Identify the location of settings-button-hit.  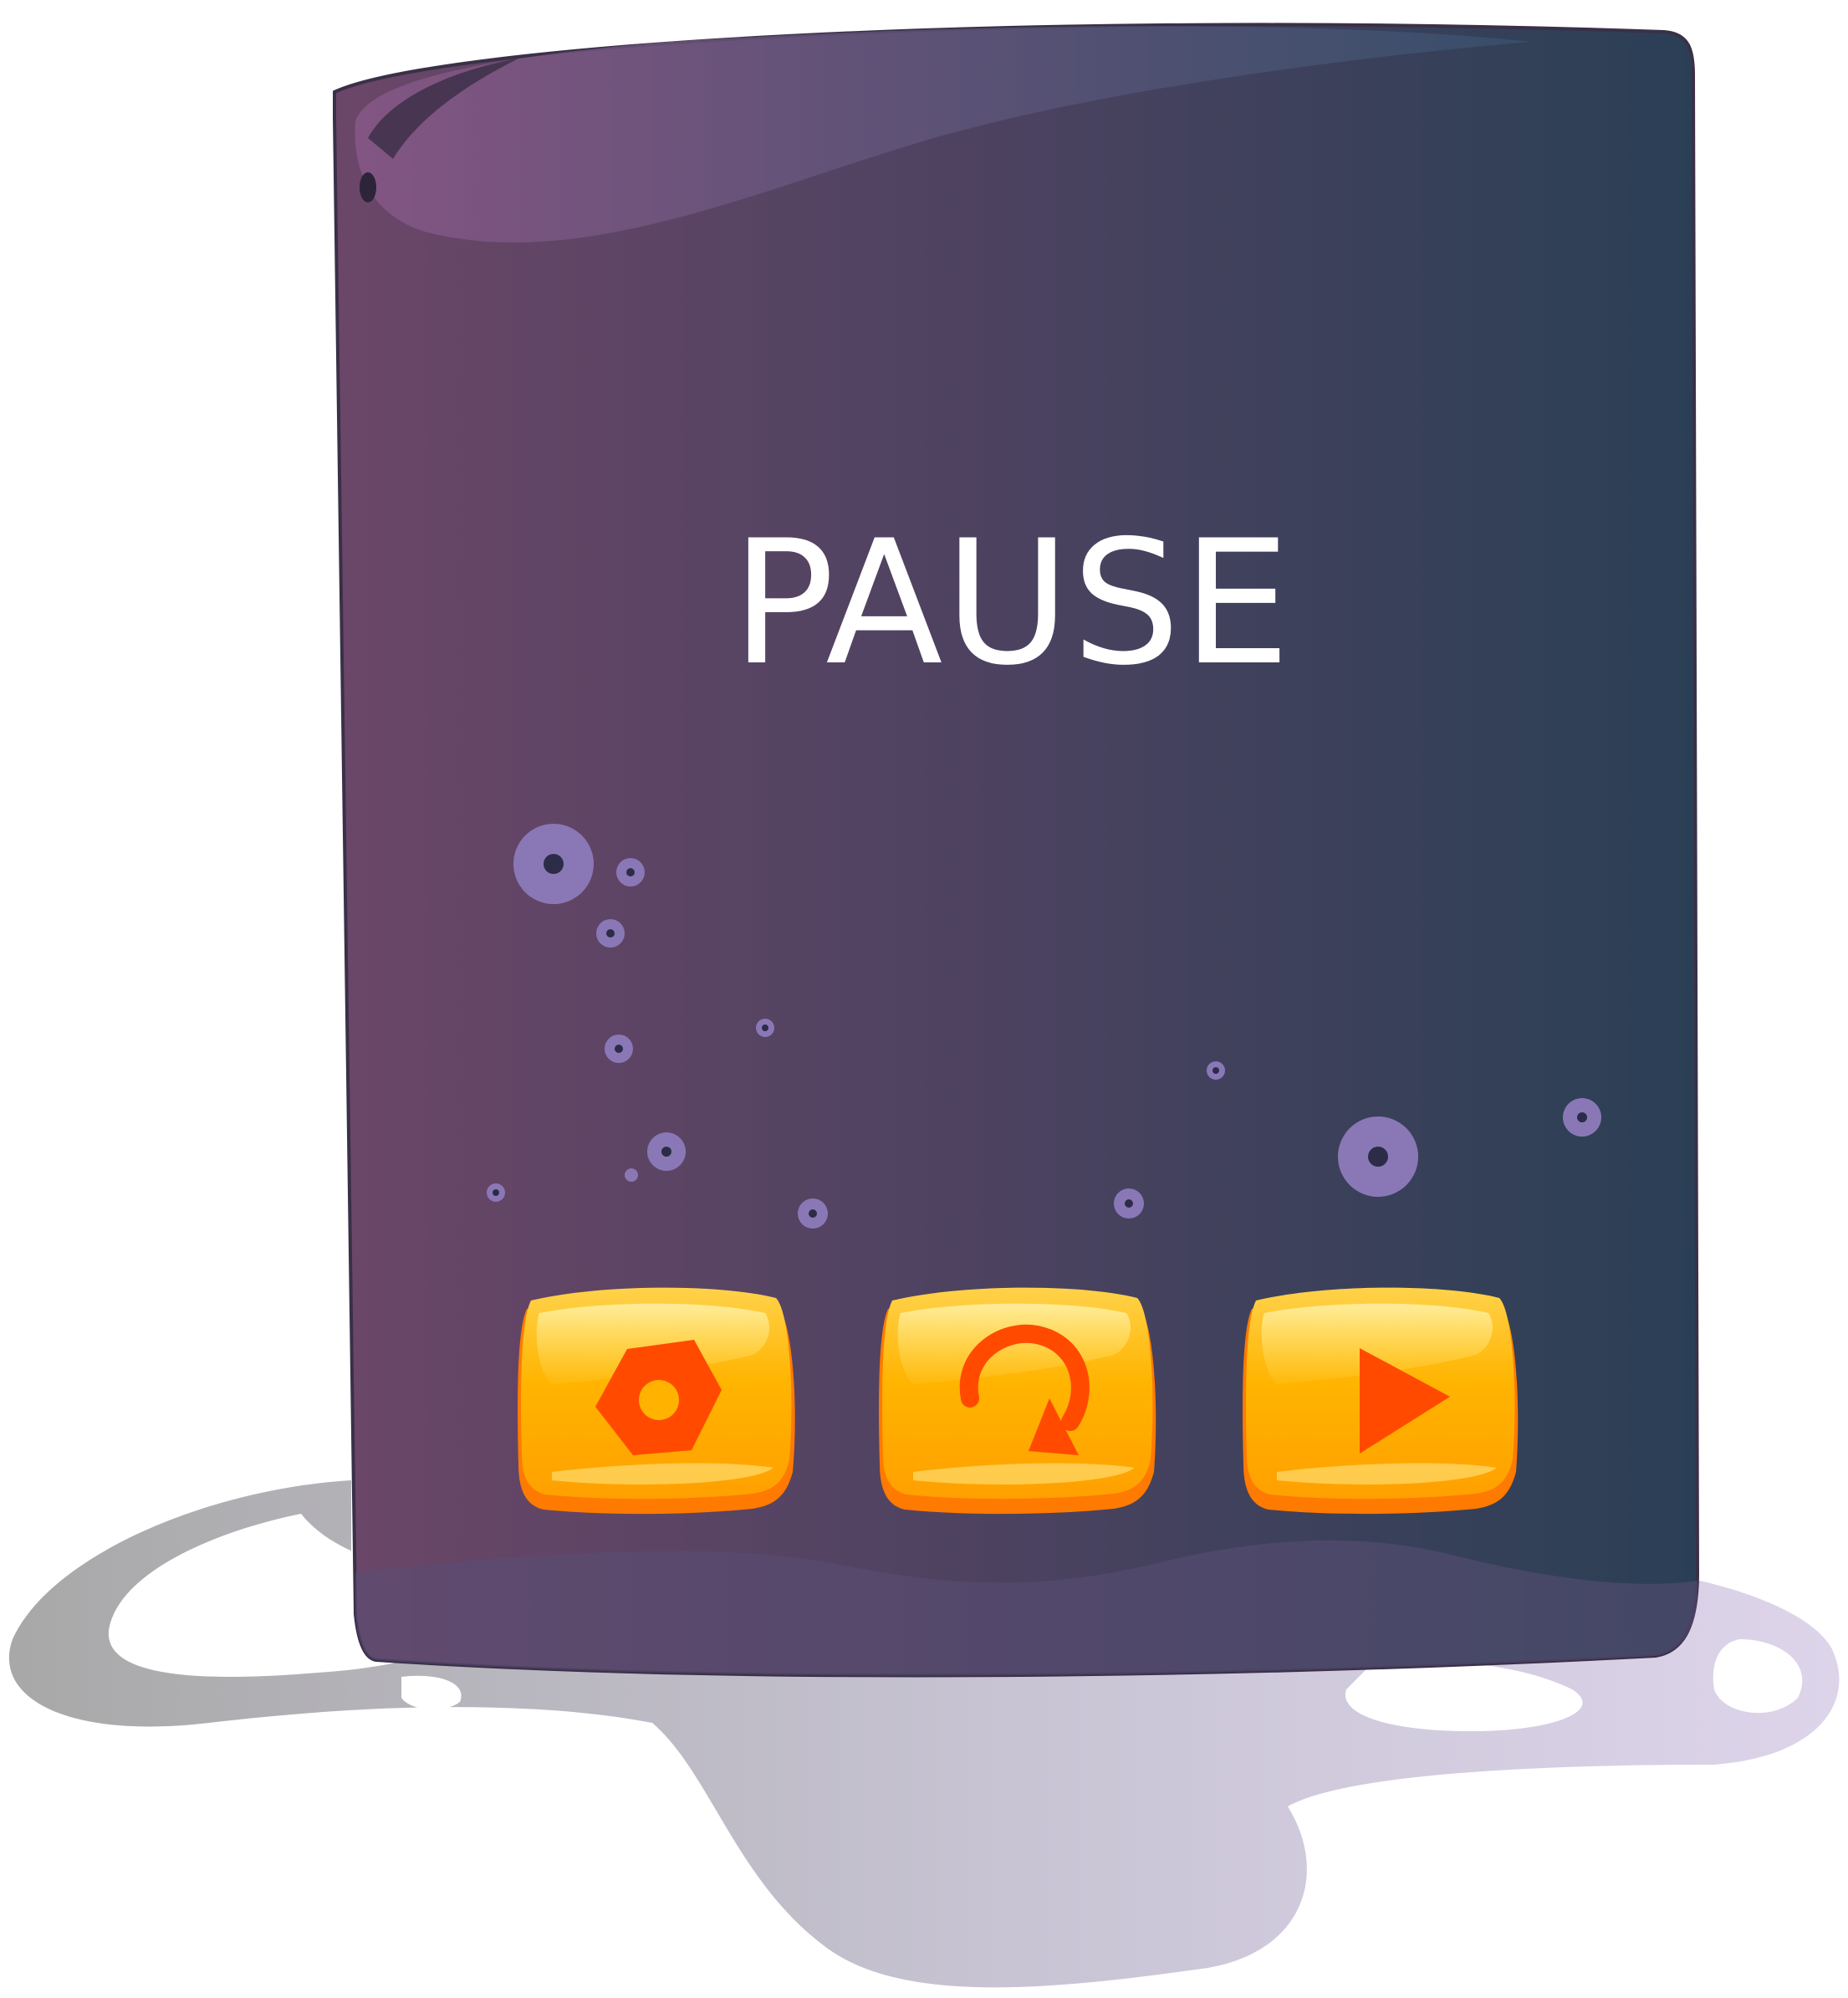
(656, 1396).